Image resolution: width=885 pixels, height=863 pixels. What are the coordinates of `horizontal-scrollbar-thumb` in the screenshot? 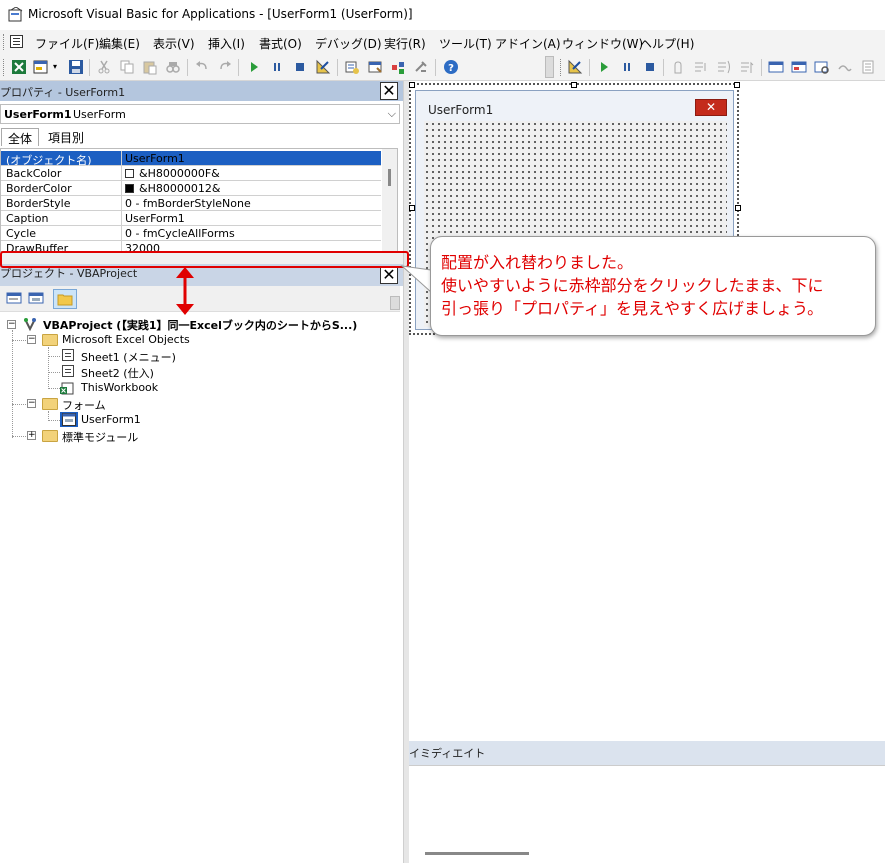 It's located at (477, 853).